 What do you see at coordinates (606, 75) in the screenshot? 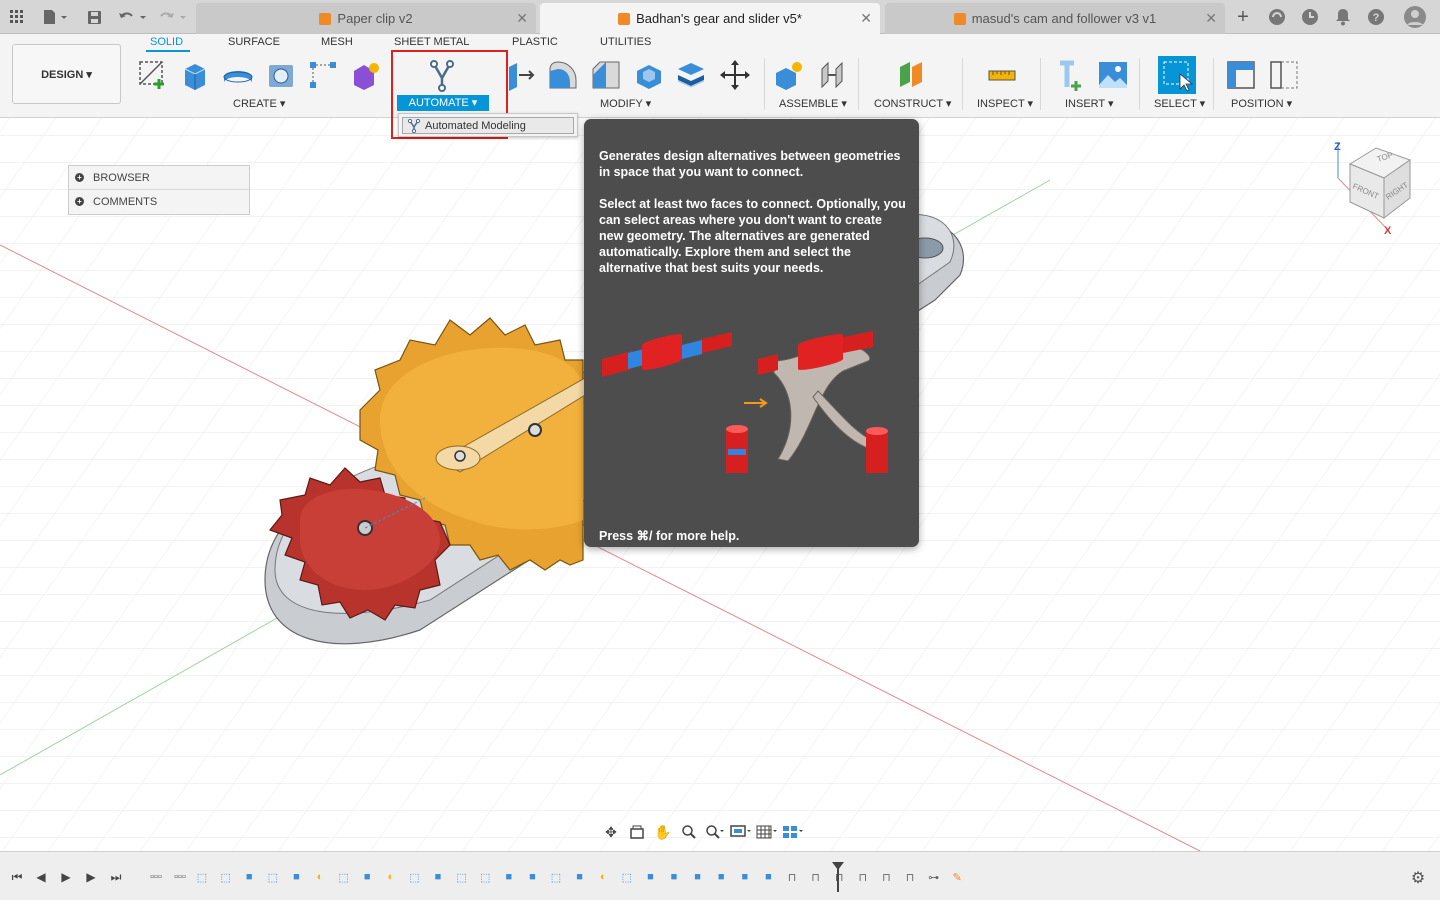
I see `chamfer-icon` at bounding box center [606, 75].